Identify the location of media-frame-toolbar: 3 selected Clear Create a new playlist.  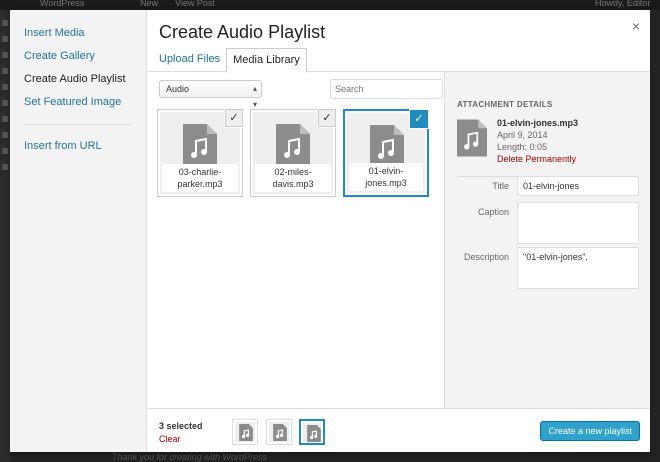
(398, 430).